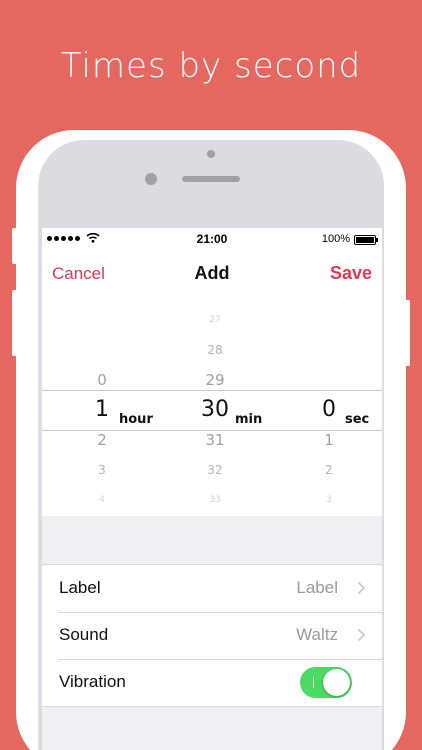 This screenshot has width=422, height=750. What do you see at coordinates (136, 419) in the screenshot?
I see `hours-unit-label: hour` at bounding box center [136, 419].